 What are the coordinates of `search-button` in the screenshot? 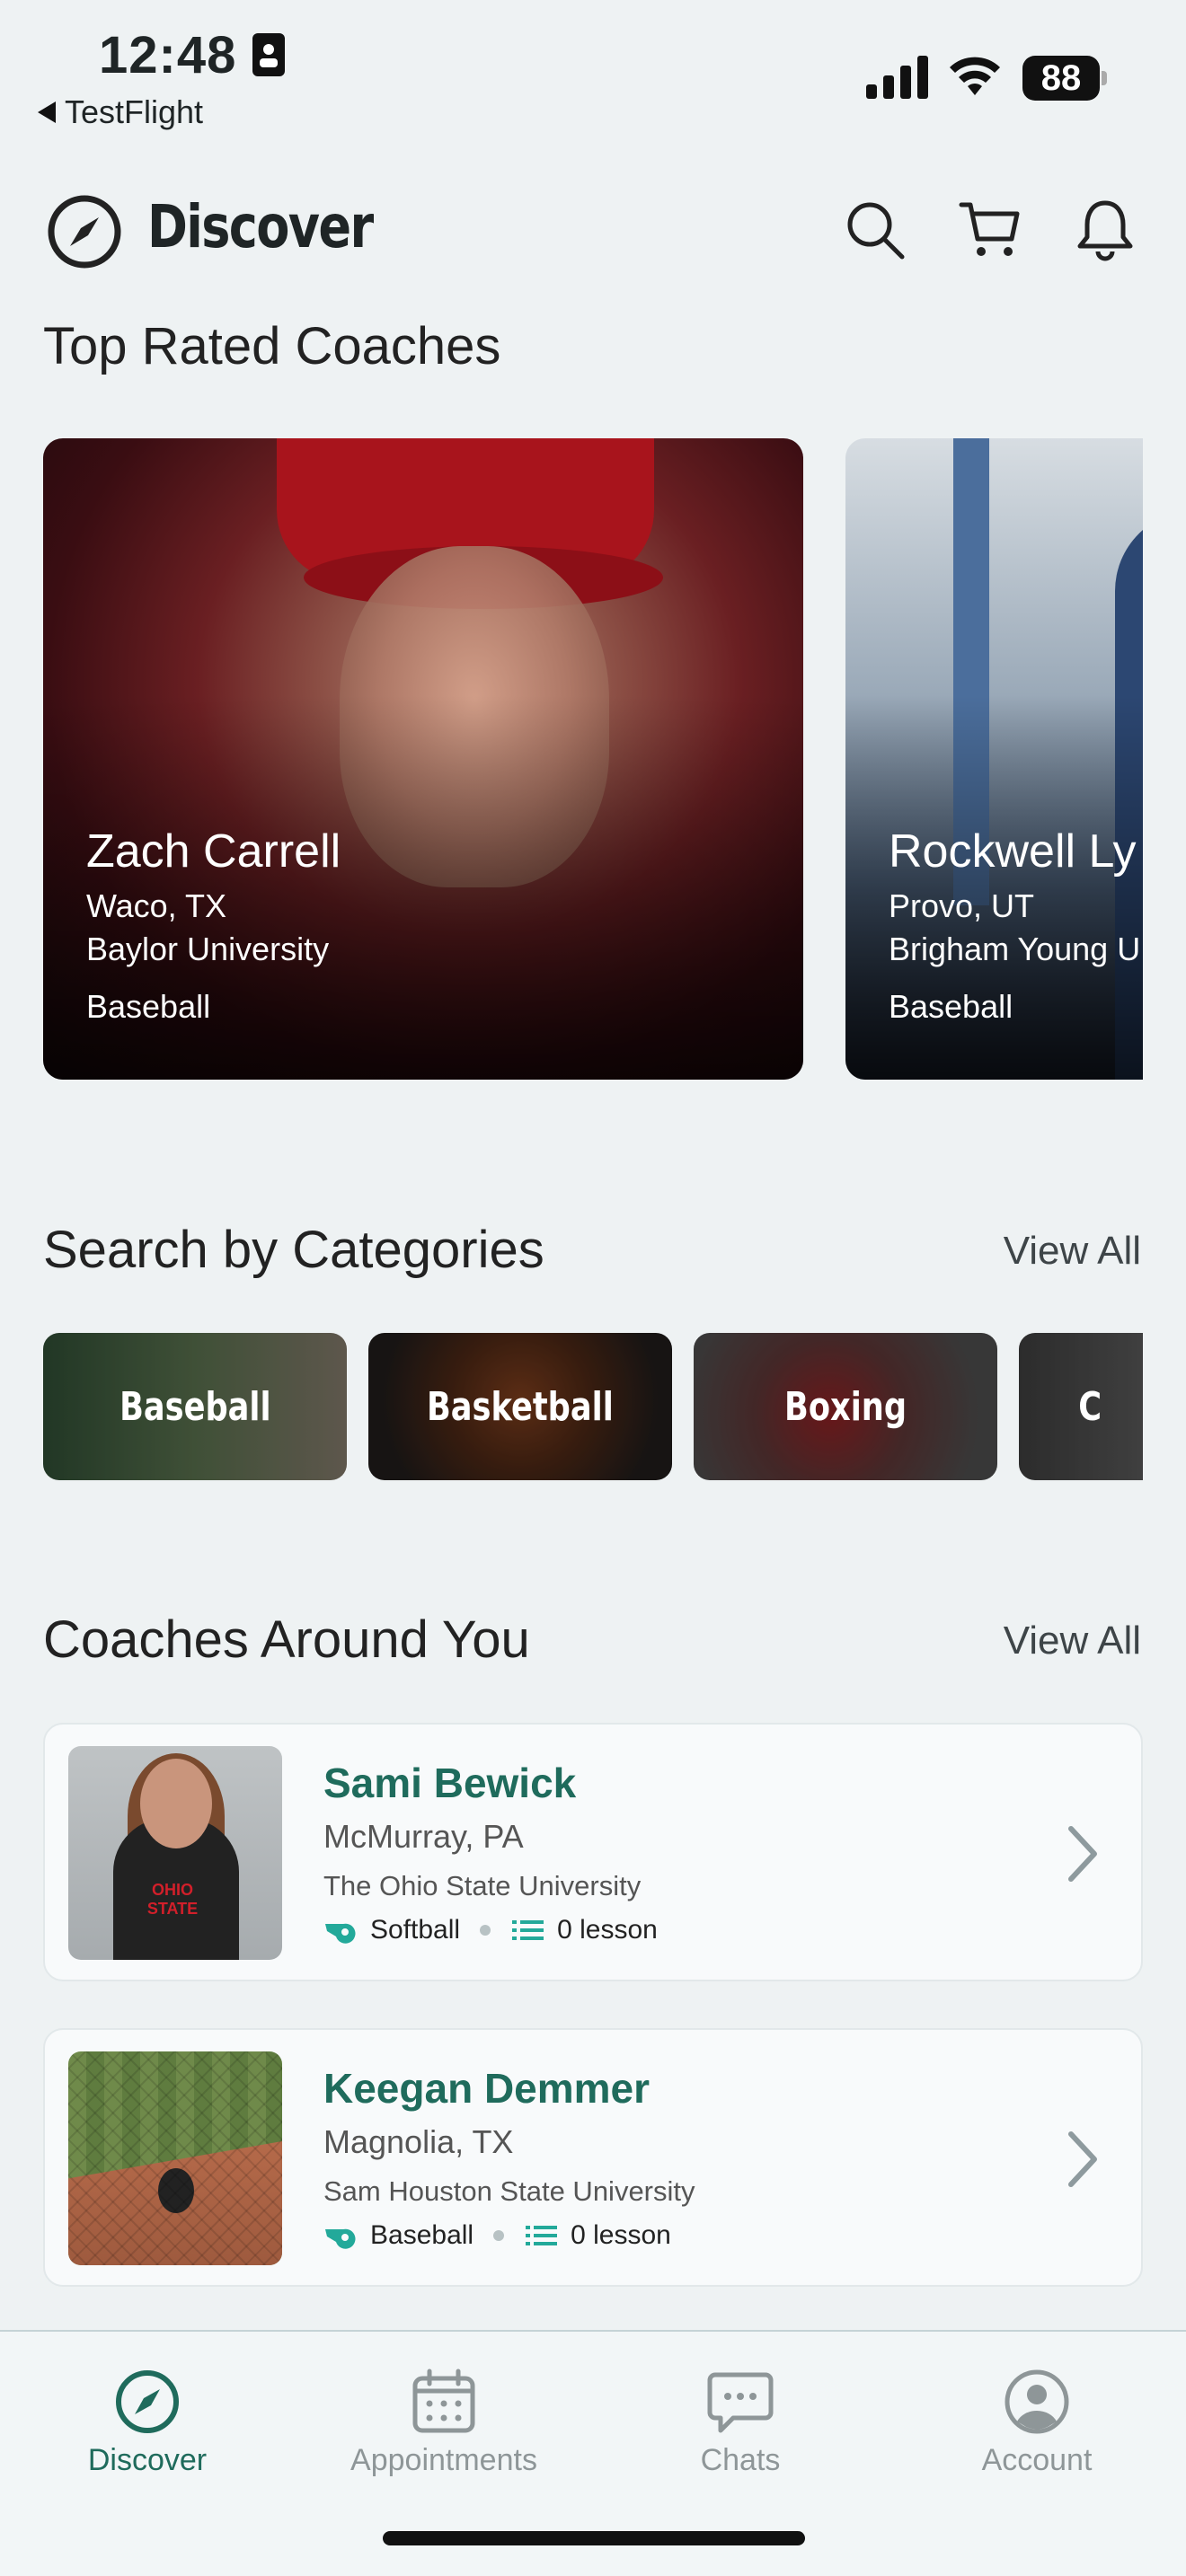 It's located at (875, 230).